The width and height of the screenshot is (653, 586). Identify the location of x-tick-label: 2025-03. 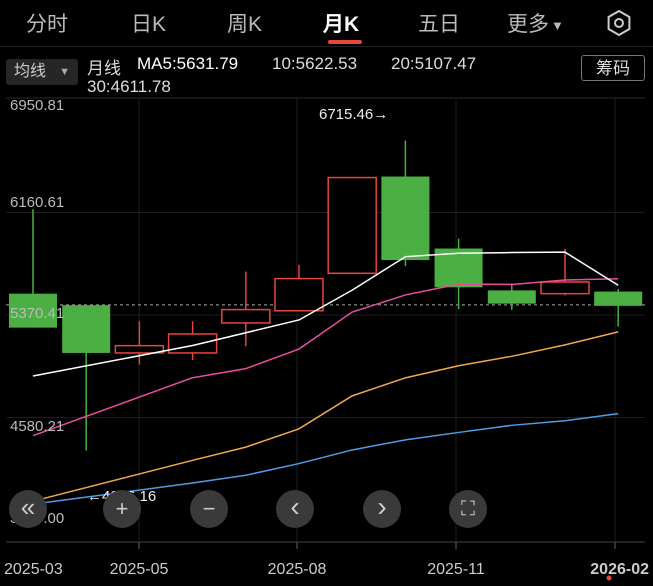
(33, 569).